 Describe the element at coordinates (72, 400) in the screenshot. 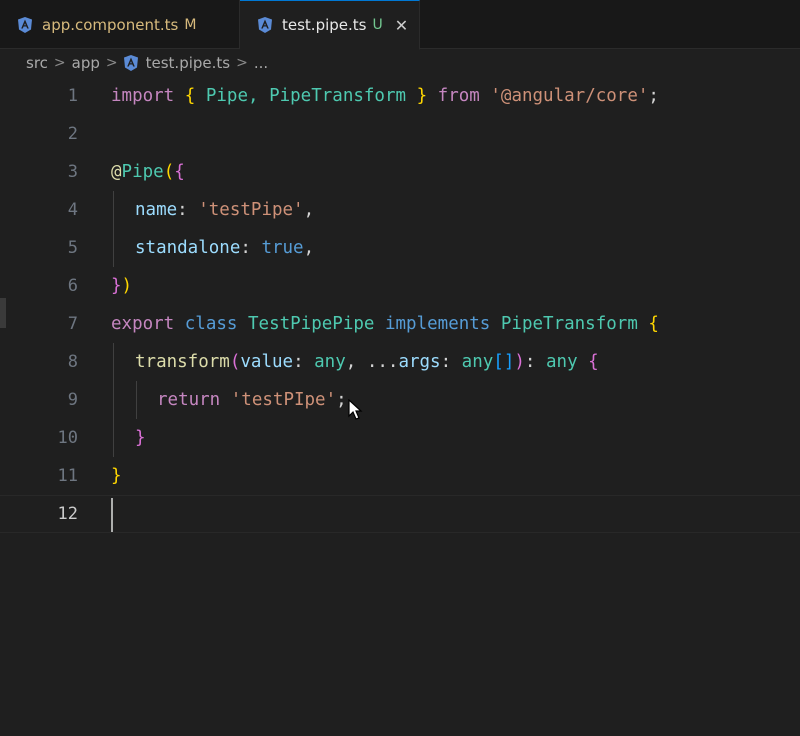

I see `line-number: 9` at that location.